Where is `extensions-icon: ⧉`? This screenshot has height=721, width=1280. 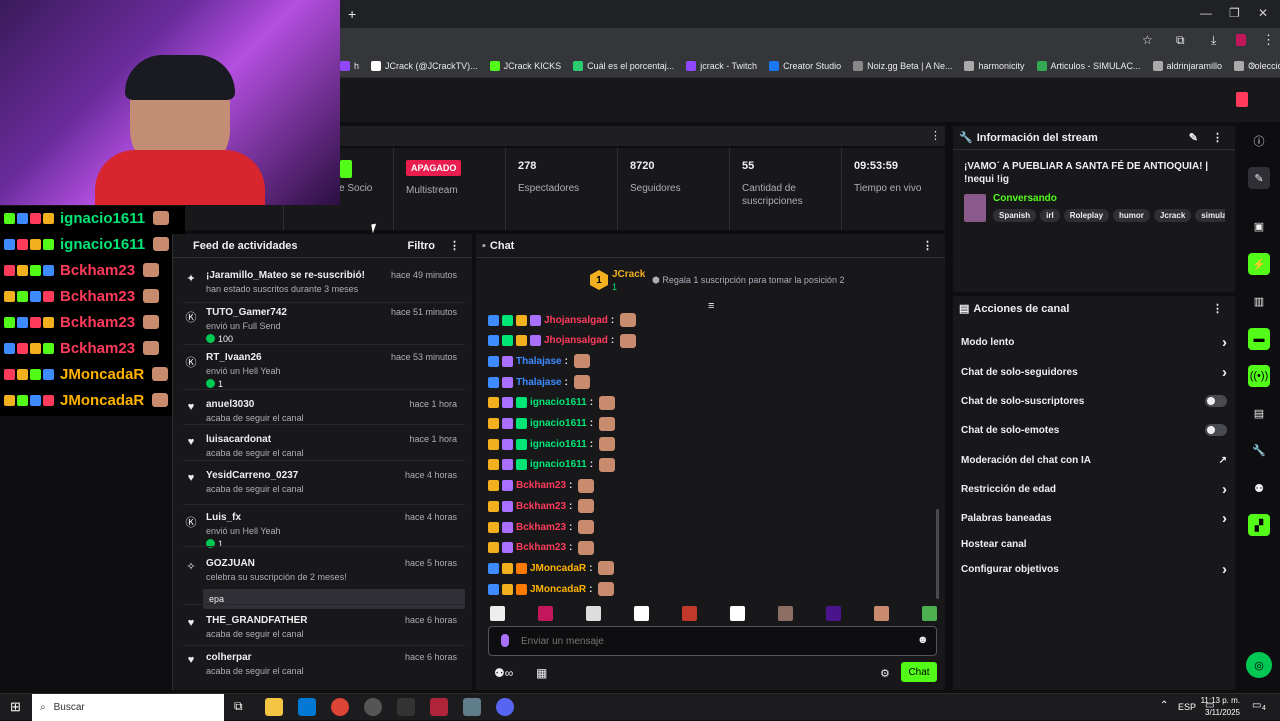 extensions-icon: ⧉ is located at coordinates (1180, 40).